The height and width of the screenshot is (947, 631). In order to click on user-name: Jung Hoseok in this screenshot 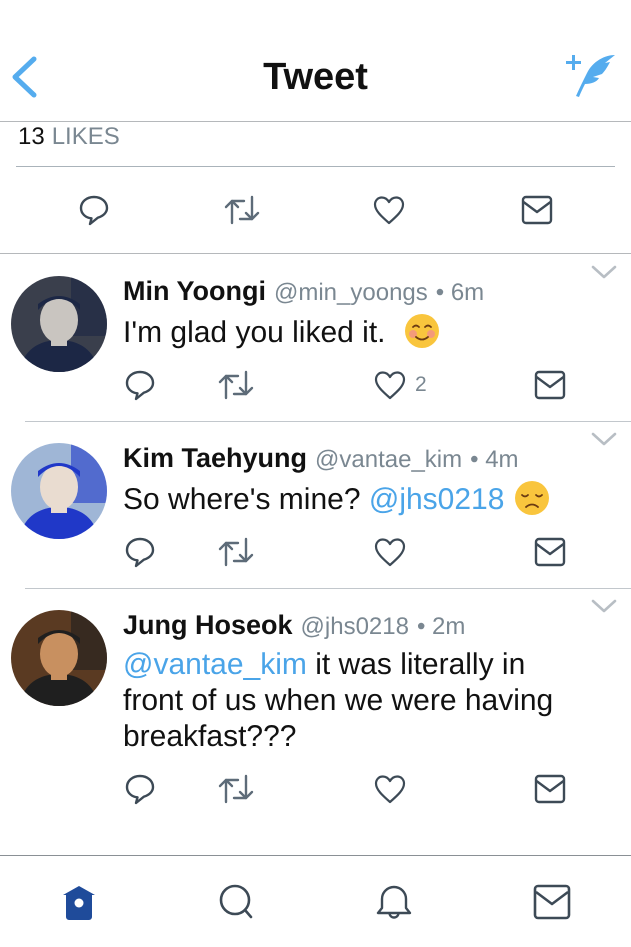, I will do `click(208, 625)`.